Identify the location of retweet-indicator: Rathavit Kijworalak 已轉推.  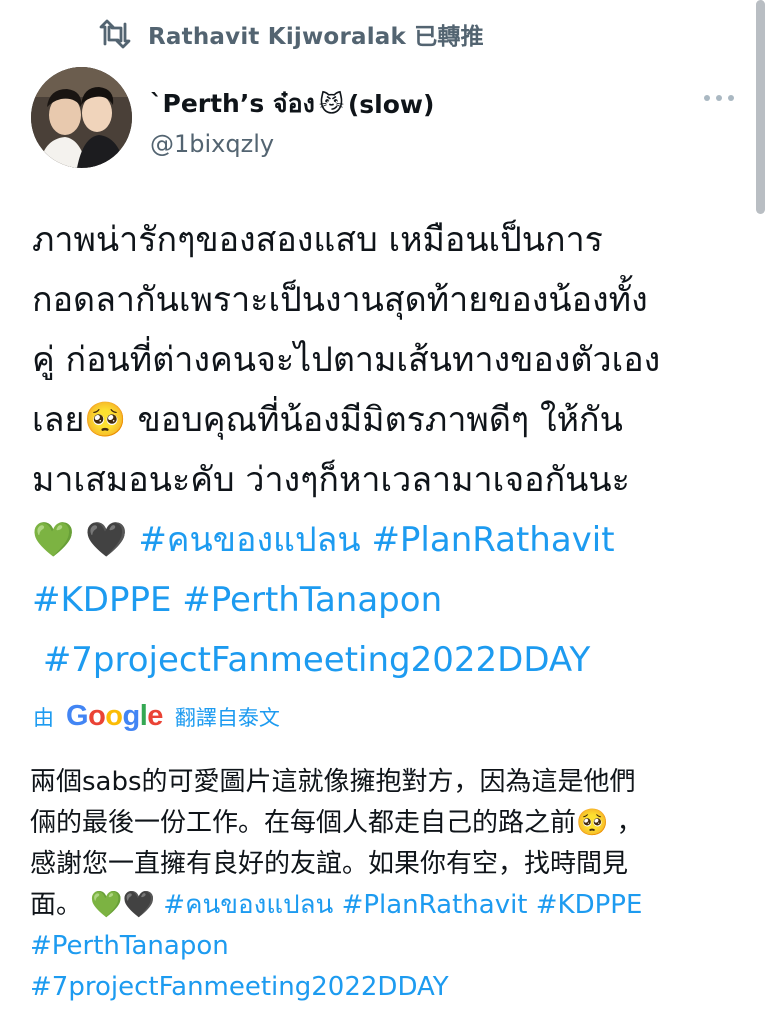
(291, 34).